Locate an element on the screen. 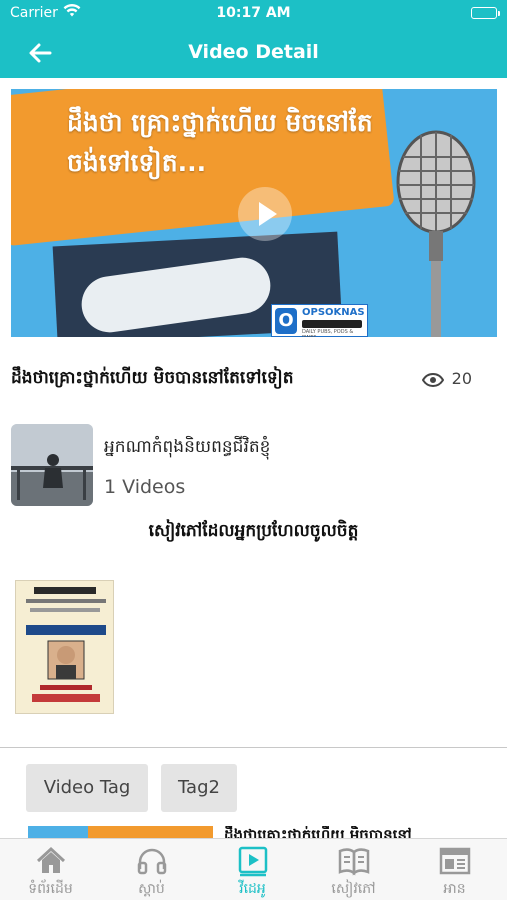  tab-listen: ស្តាប់ is located at coordinates (151, 873).